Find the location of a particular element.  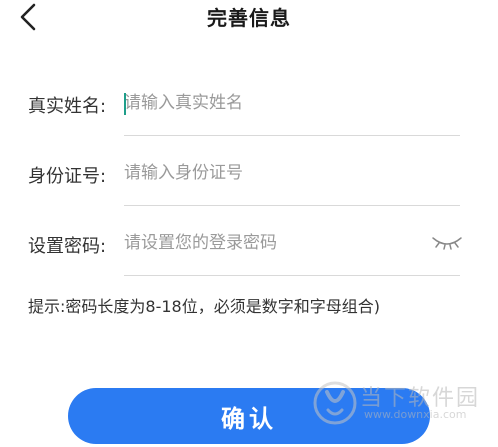

password-label: 设置密码: is located at coordinates (67, 246).